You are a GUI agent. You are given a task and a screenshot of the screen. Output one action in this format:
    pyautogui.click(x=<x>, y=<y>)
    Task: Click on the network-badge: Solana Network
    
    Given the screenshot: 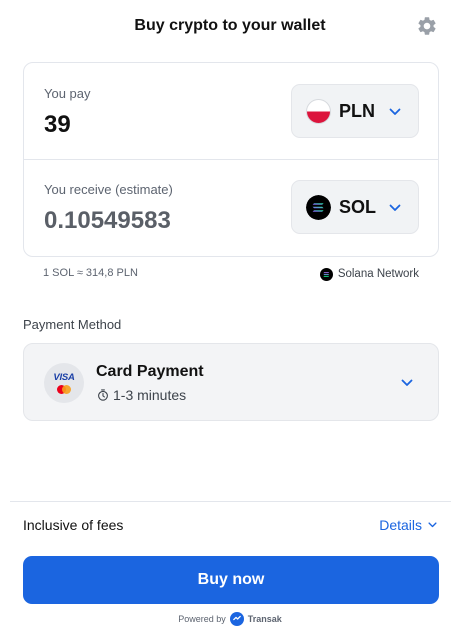 What is the action you would take?
    pyautogui.click(x=369, y=274)
    